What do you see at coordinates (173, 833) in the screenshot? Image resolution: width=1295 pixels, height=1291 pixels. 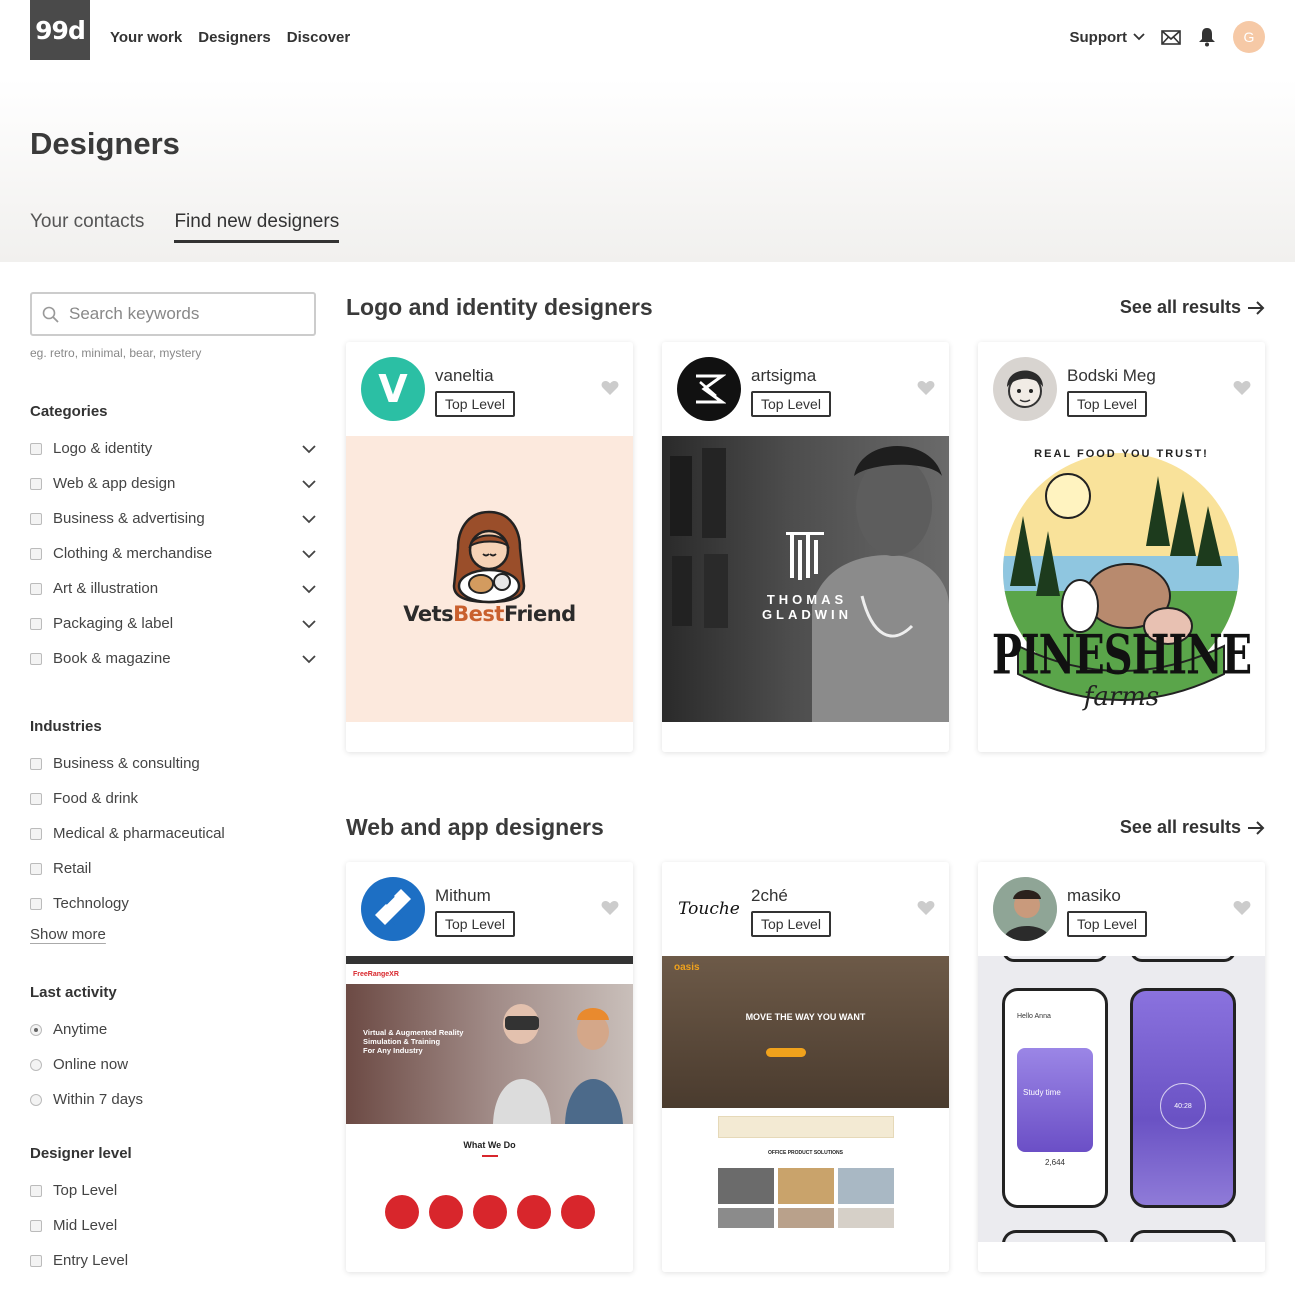 I see `checkbox-medical-and-pharmaceutical: Medical & pharmaceutical` at bounding box center [173, 833].